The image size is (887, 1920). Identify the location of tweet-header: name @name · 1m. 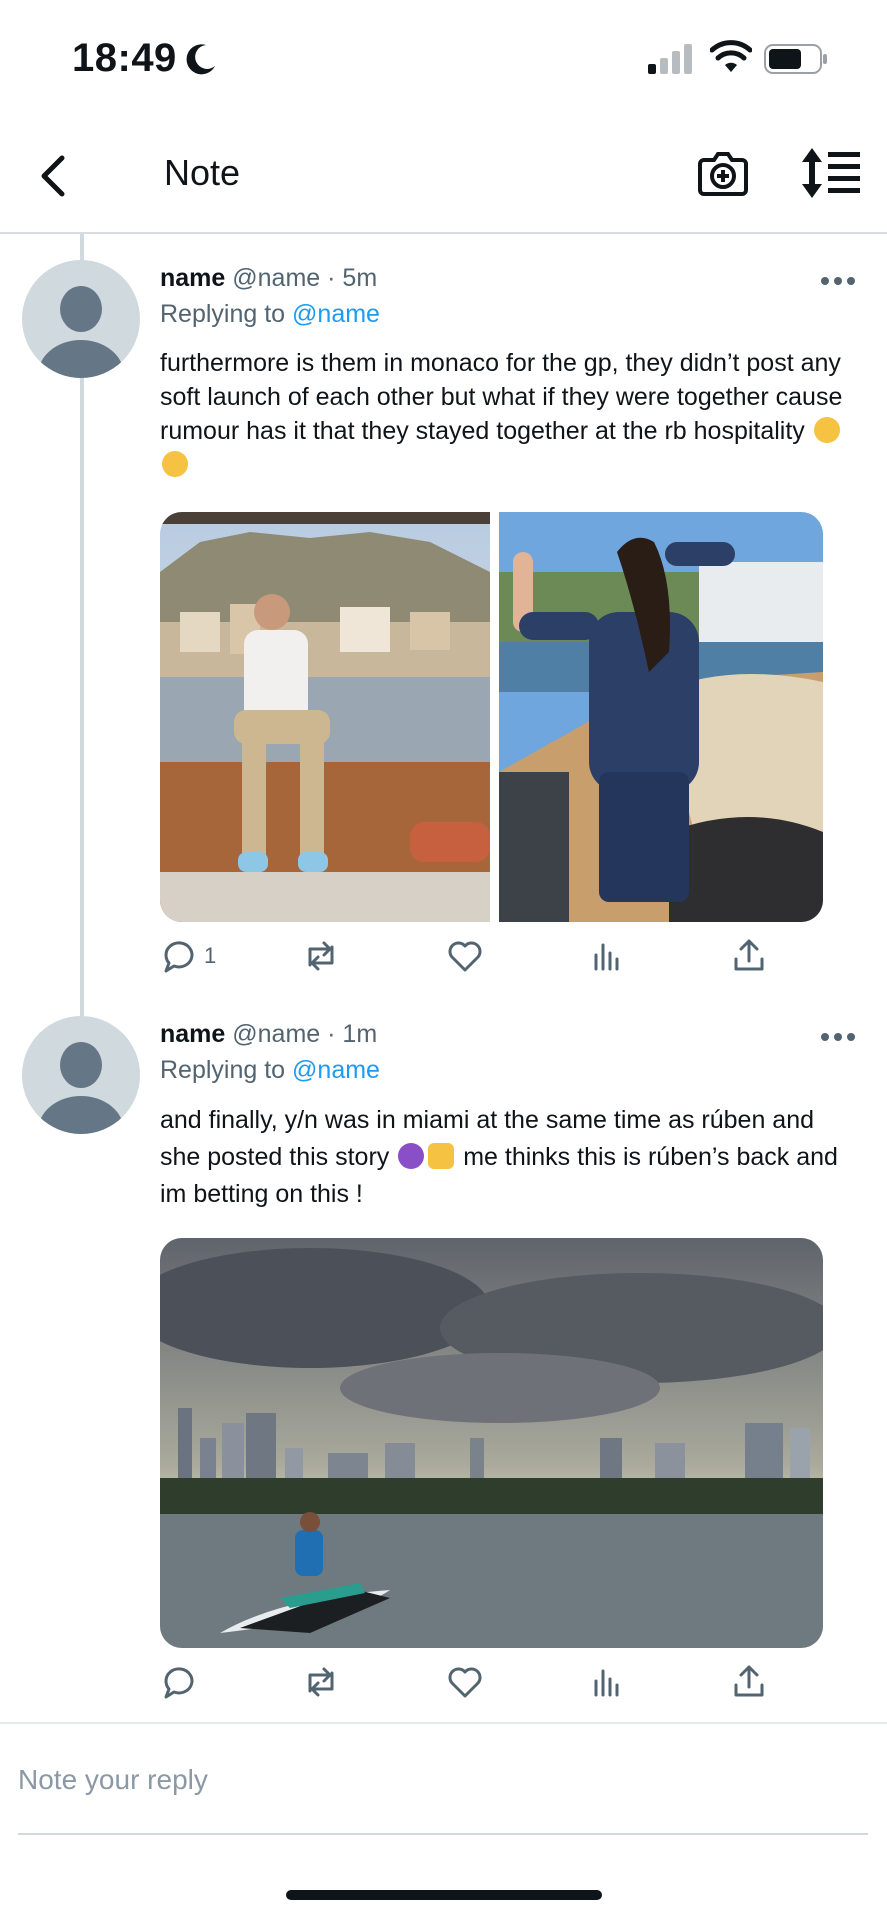
(268, 1034).